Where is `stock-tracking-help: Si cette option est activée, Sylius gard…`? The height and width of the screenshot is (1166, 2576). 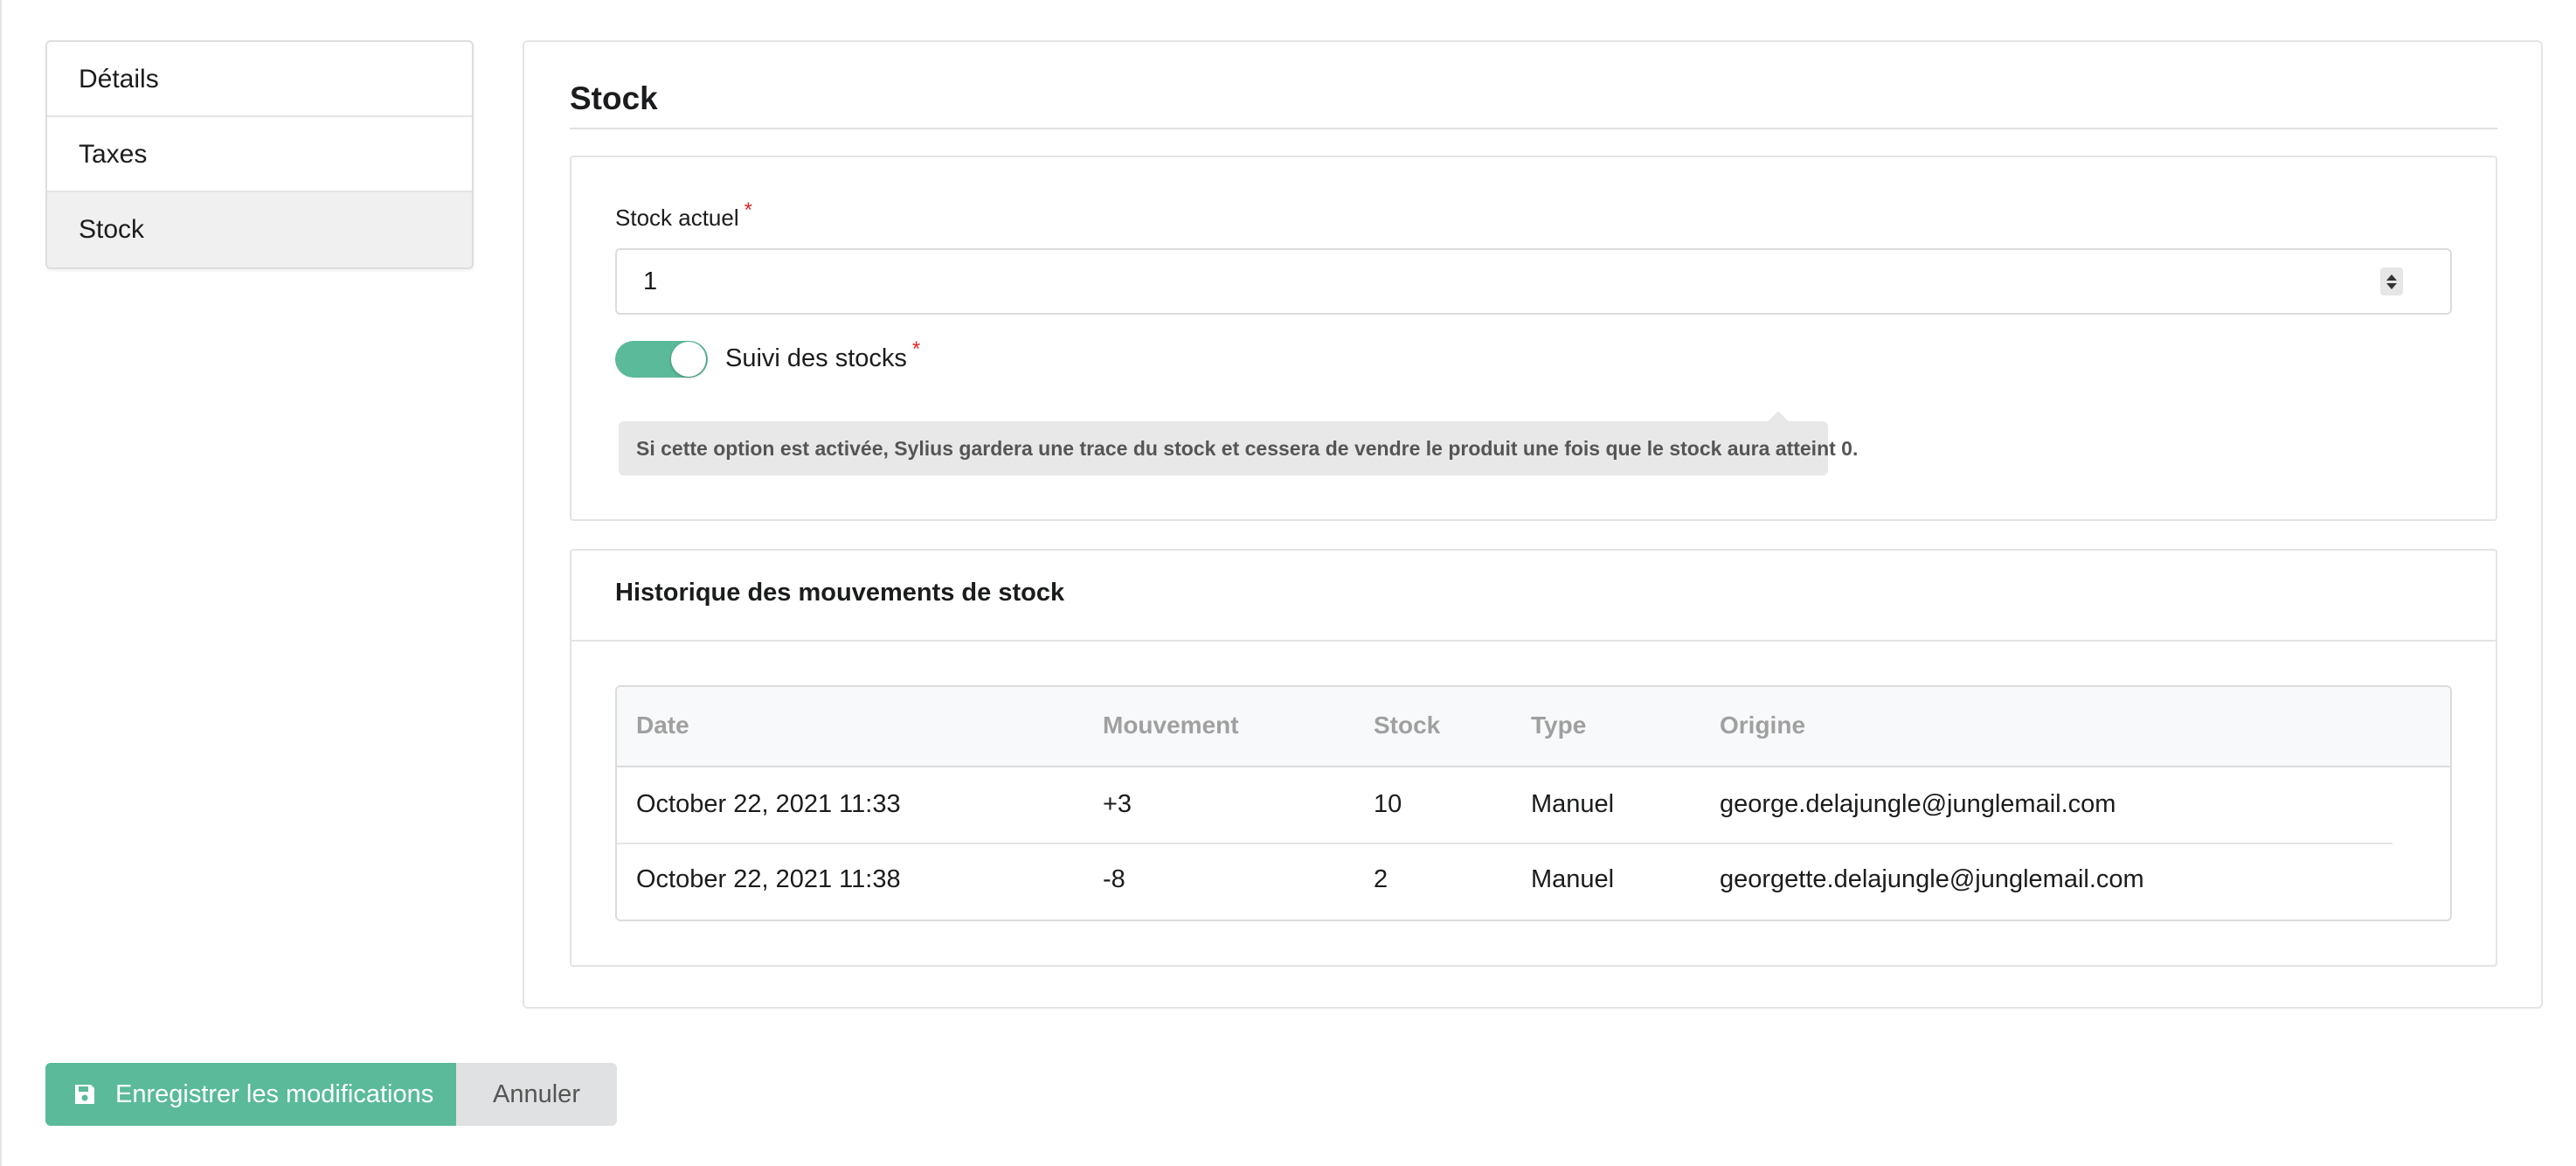 stock-tracking-help: Si cette option est activée, Sylius gard… is located at coordinates (1238, 448).